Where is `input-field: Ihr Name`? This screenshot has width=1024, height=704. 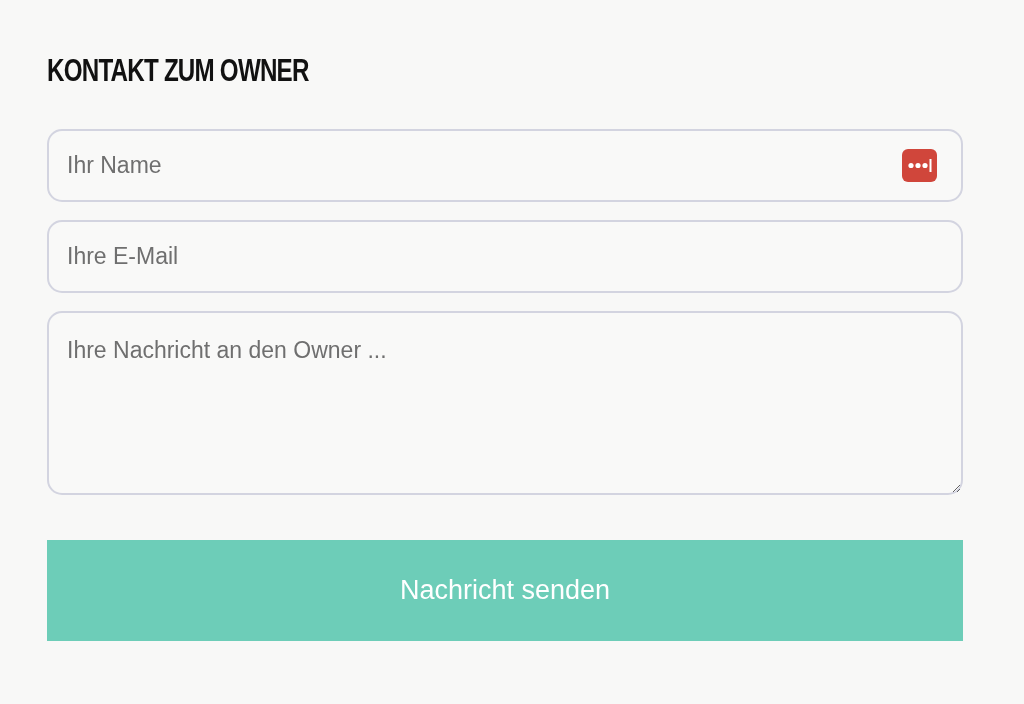 input-field: Ihr Name is located at coordinates (505, 166).